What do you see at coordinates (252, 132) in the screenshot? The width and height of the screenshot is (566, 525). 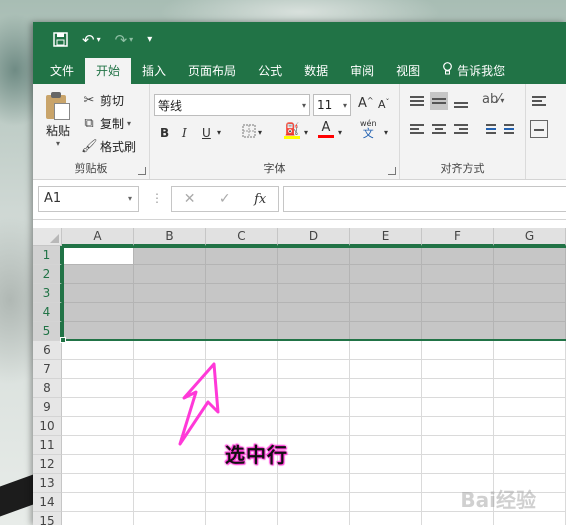 I see `borders-button: ▾` at bounding box center [252, 132].